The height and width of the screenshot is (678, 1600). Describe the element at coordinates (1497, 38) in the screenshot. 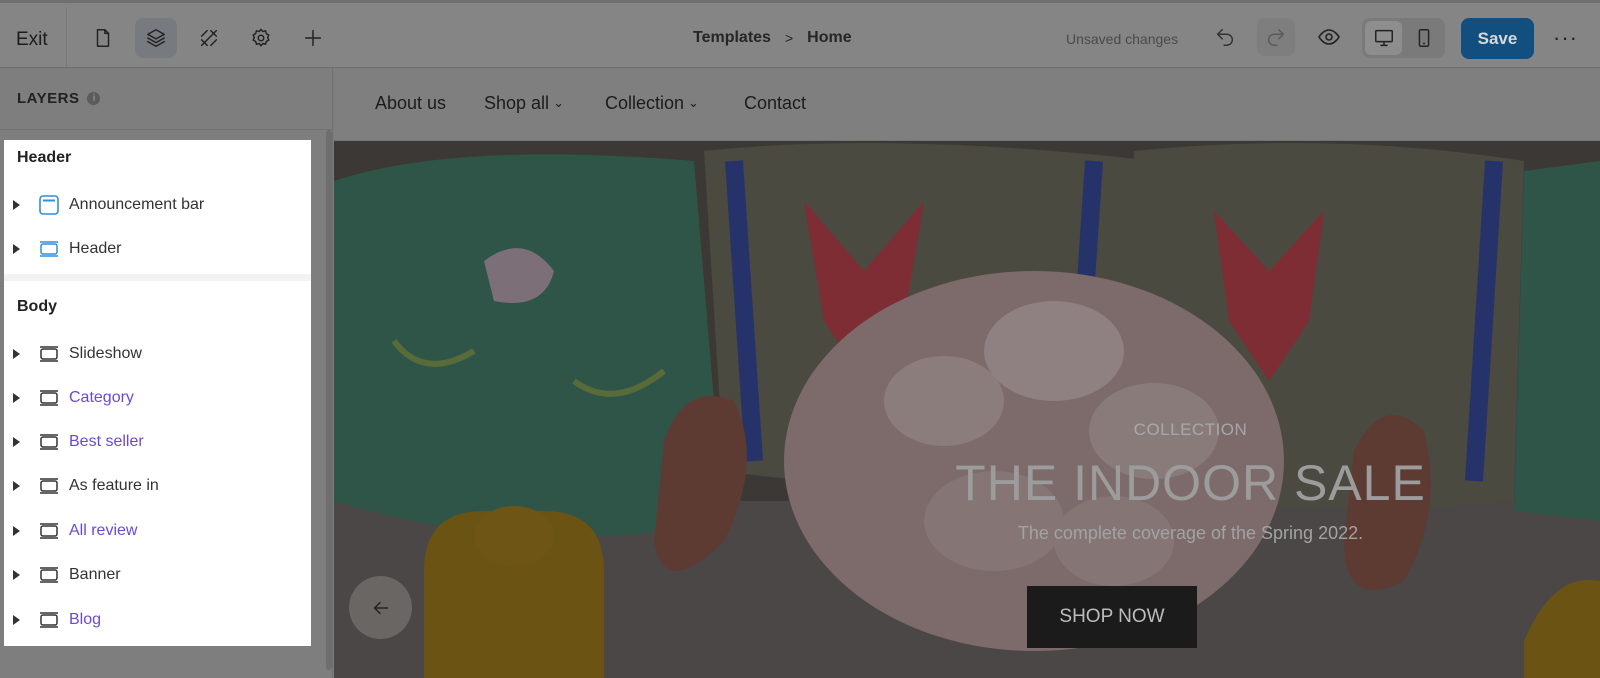

I see `save-button: Save` at that location.